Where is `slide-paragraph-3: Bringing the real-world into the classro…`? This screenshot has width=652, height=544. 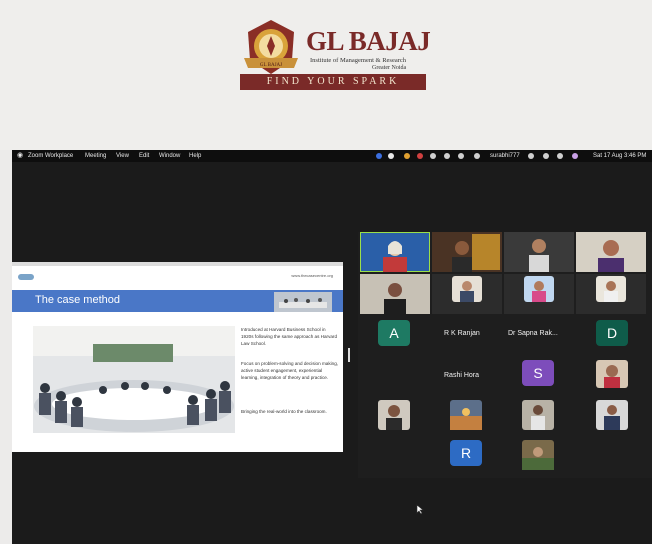 slide-paragraph-3: Bringing the real-world into the classro… is located at coordinates (284, 411).